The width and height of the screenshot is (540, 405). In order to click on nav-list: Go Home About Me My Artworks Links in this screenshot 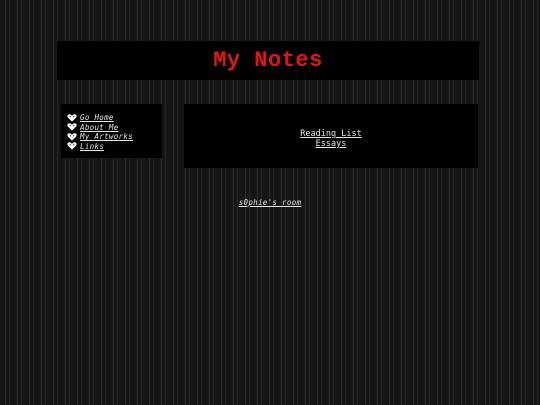, I will do `click(111, 127)`.